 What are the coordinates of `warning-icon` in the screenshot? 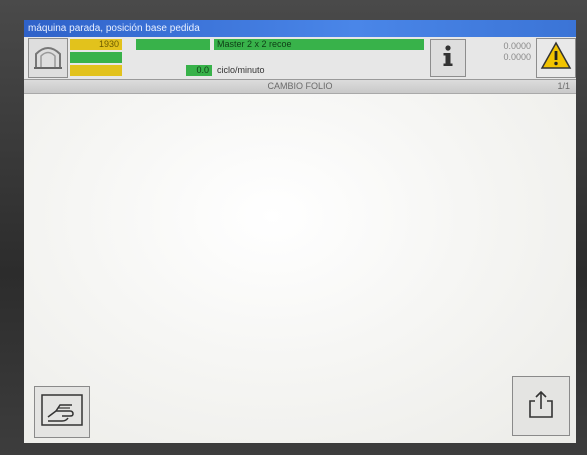 It's located at (556, 58).